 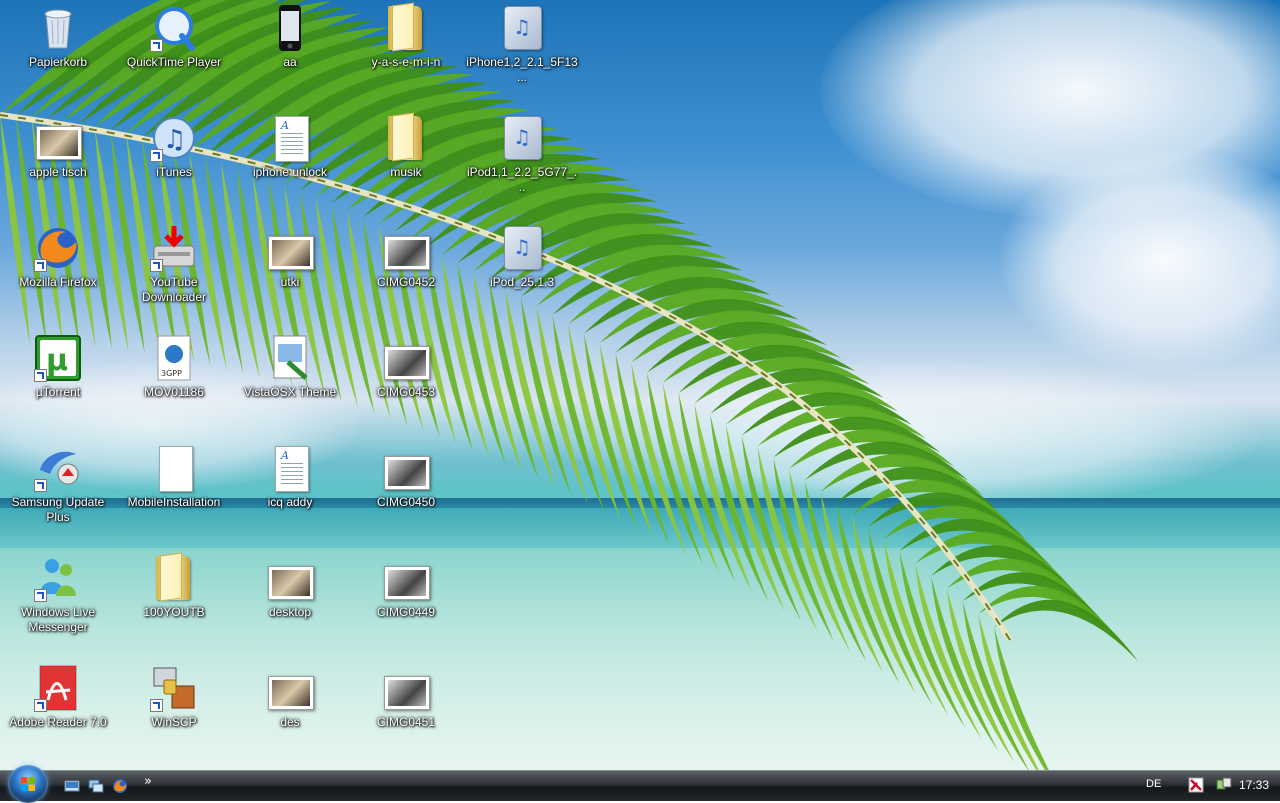 What do you see at coordinates (290, 392) in the screenshot?
I see `desktop-icon-label: VistaOSX Theme` at bounding box center [290, 392].